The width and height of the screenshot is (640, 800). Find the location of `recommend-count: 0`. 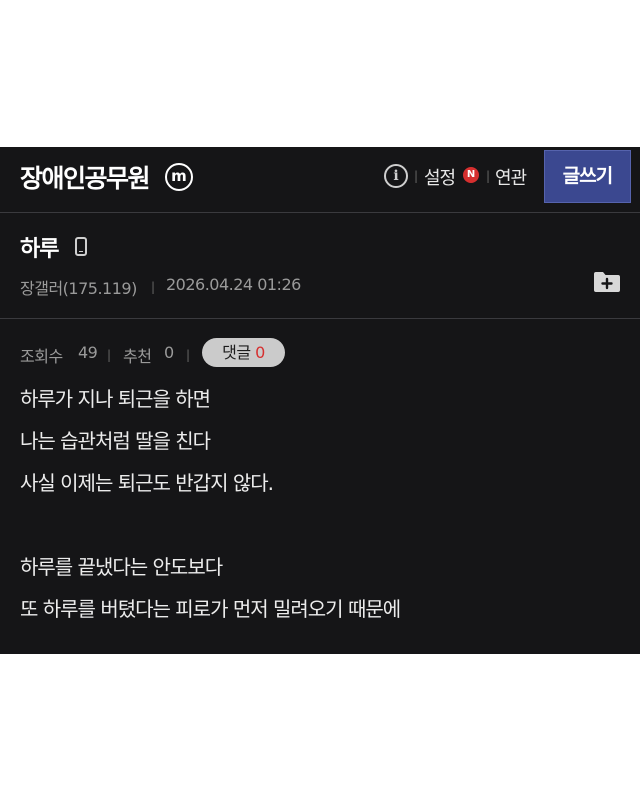

recommend-count: 0 is located at coordinates (169, 352).